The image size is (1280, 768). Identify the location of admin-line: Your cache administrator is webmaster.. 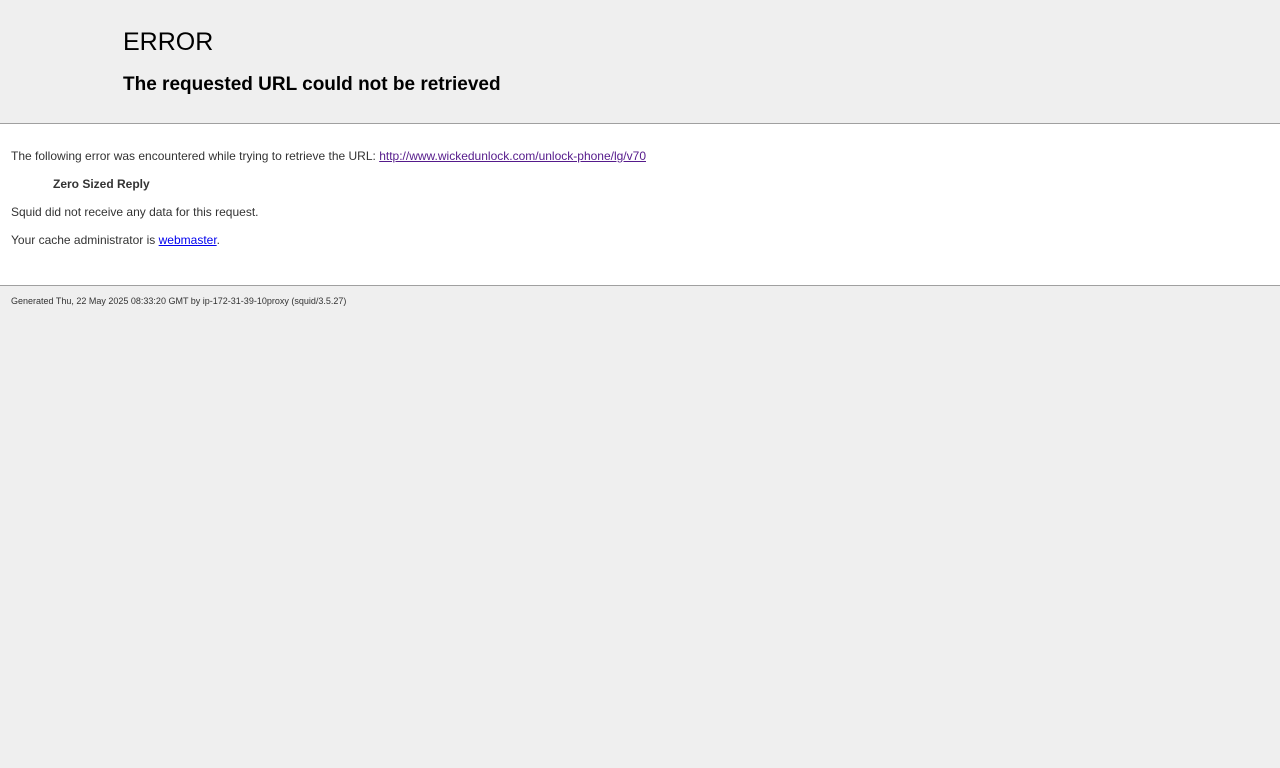
(115, 240).